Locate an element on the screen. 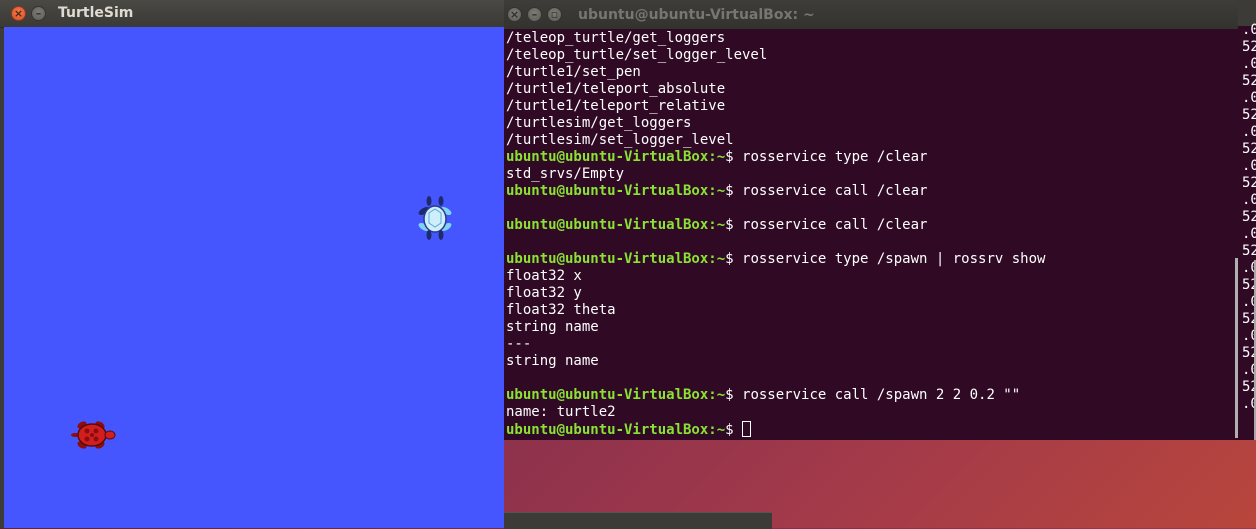 The image size is (1256, 529). close-terminal-button: × is located at coordinates (514, 14).